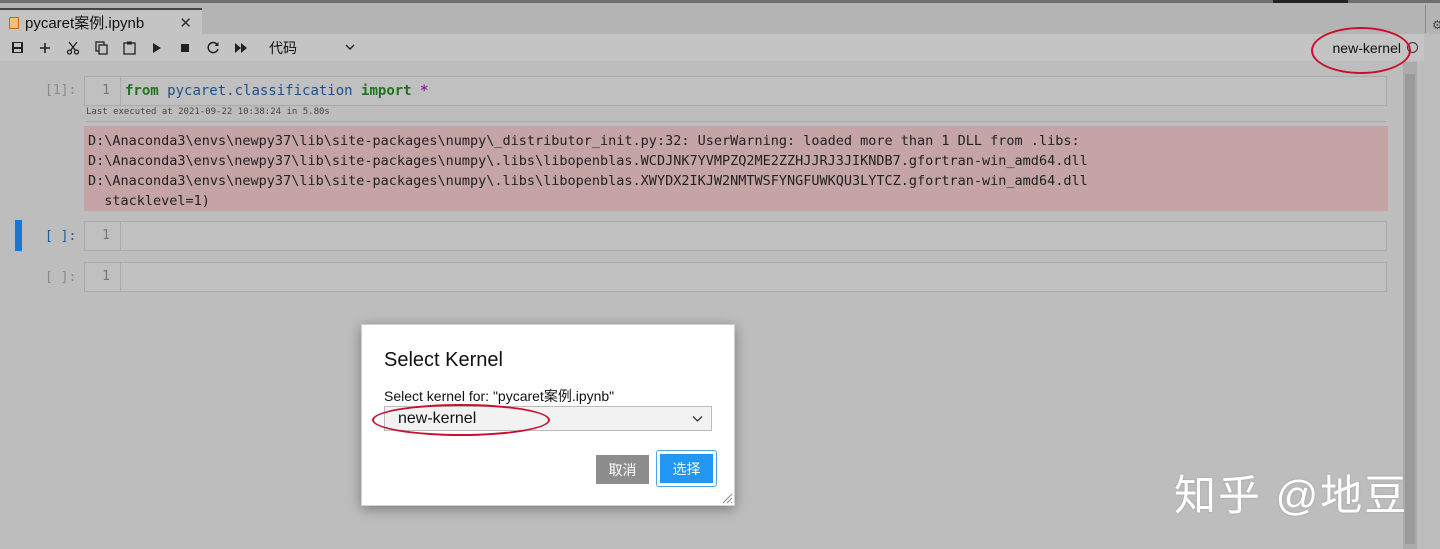 The width and height of the screenshot is (1440, 549). I want to click on notebook-toolbar: 代码 new-kernel, so click(712, 47).